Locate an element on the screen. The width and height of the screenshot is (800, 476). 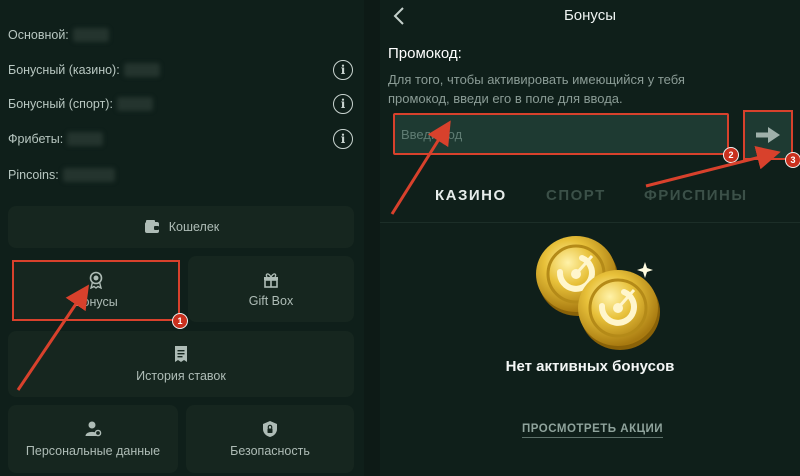
wallet-icon is located at coordinates (151, 226).